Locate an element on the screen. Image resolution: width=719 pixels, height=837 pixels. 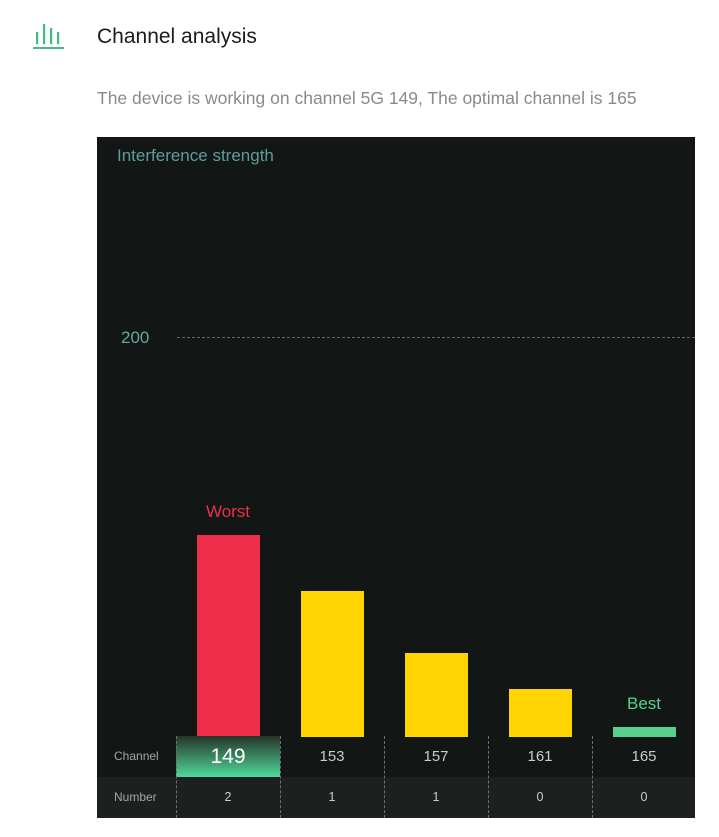
best-label: Best is located at coordinates (644, 703).